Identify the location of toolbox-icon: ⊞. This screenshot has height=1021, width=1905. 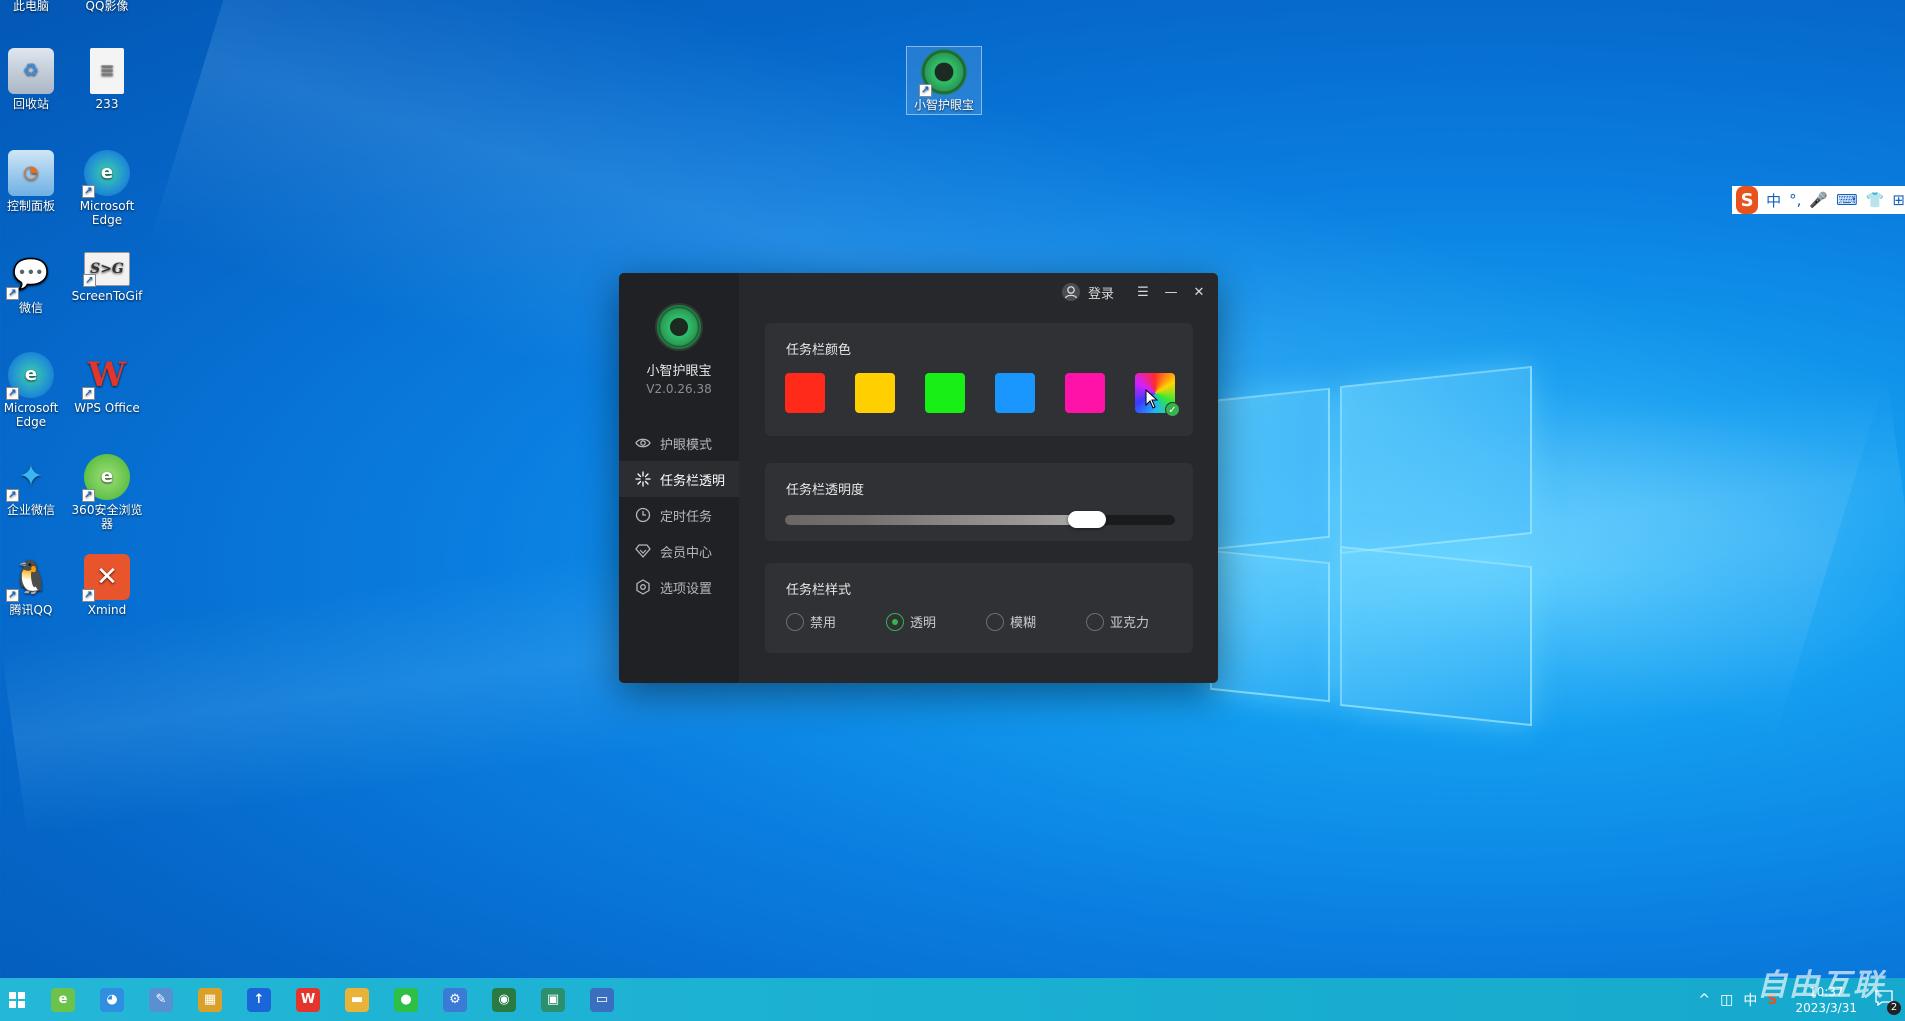
(1898, 200).